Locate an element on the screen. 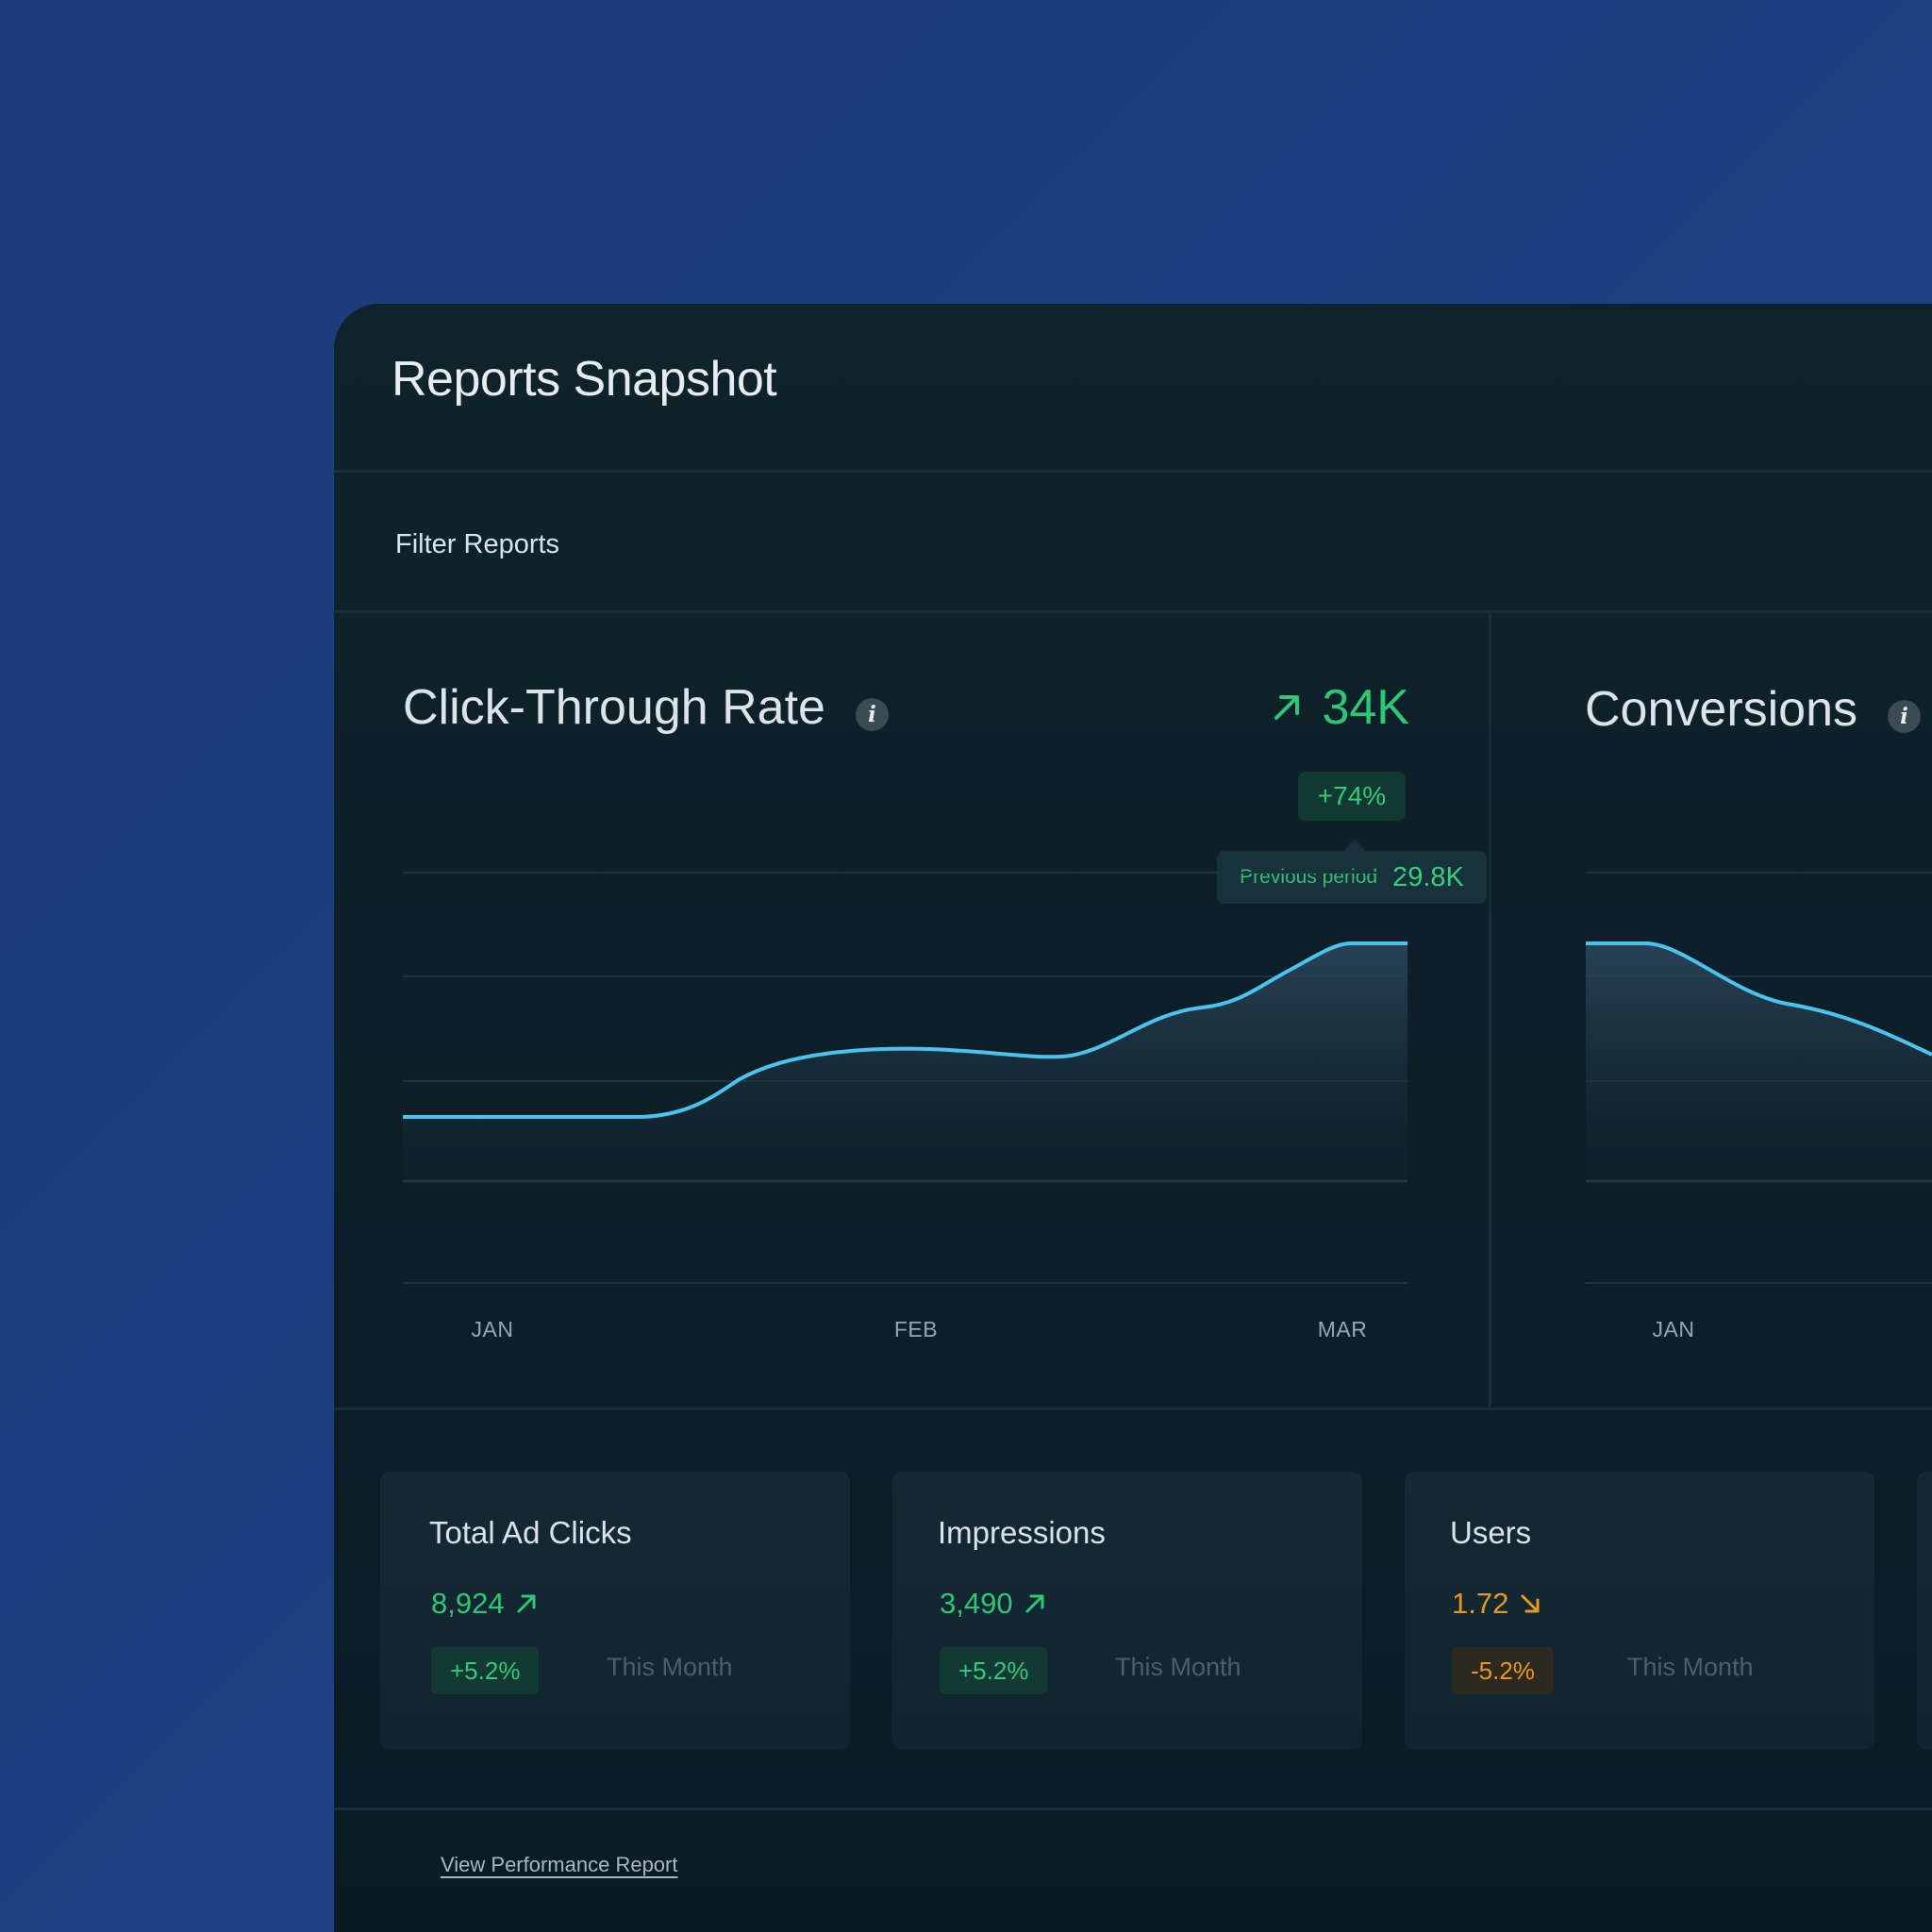  ctr-chart is located at coordinates (905, 1078).